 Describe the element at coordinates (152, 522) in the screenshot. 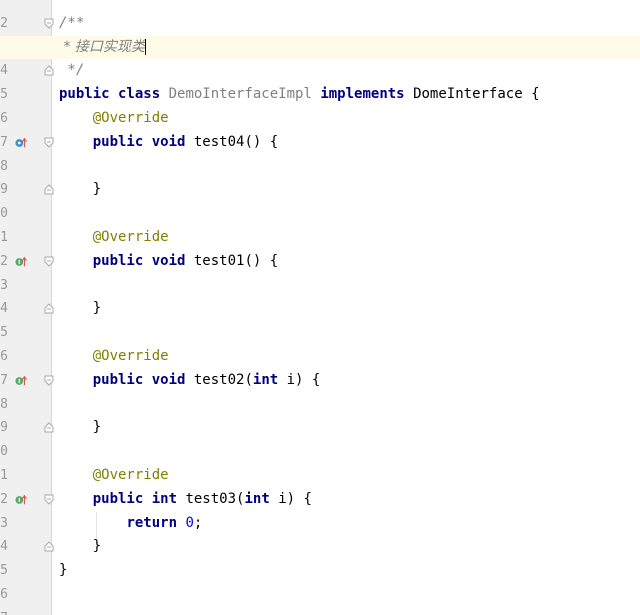

I see `keyword: return` at that location.